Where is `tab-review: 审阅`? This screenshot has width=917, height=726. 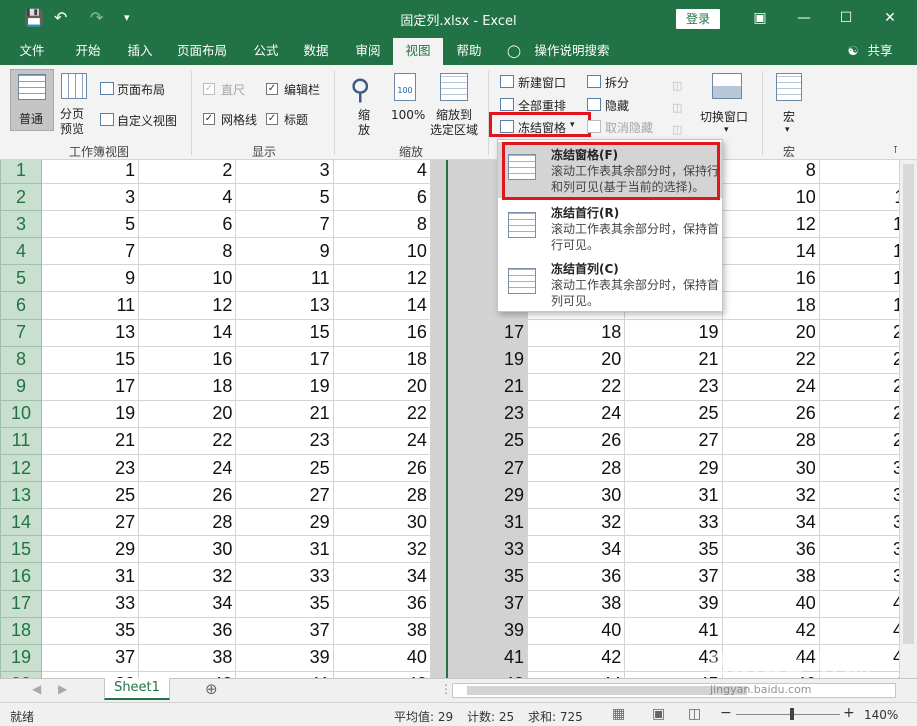 tab-review: 审阅 is located at coordinates (368, 51).